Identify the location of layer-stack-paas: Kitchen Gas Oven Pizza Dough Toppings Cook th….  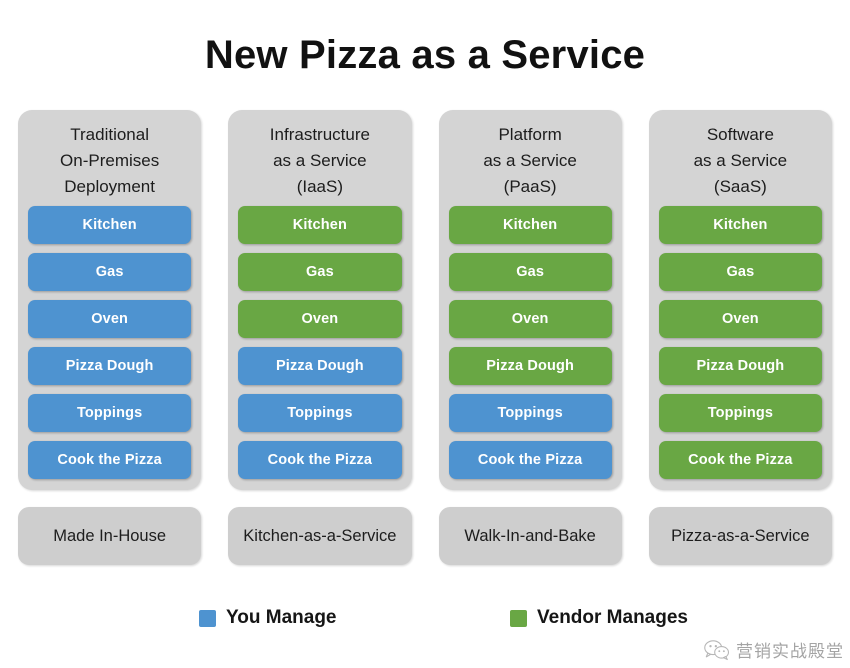
(530, 343).